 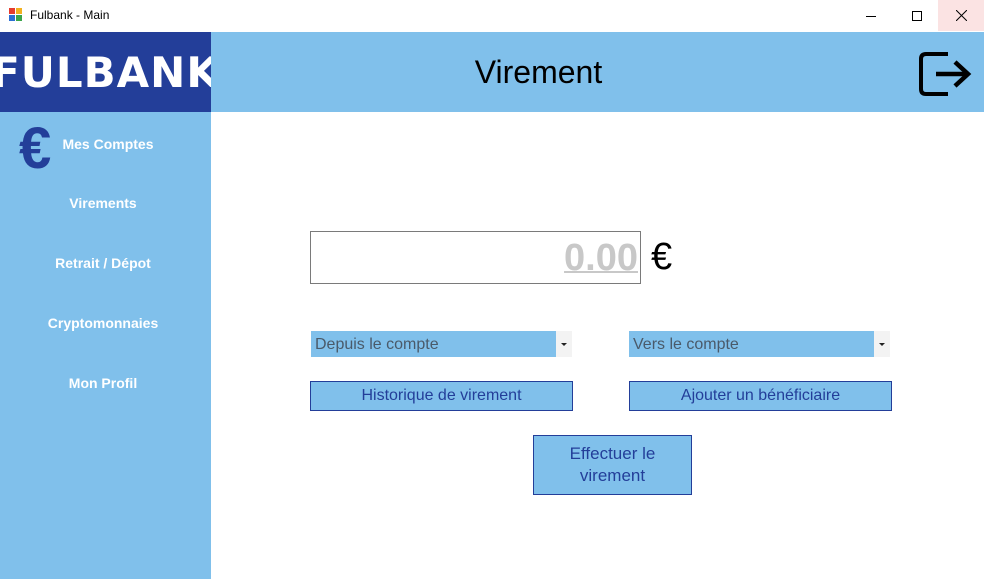 I want to click on close-icon, so click(x=961, y=15).